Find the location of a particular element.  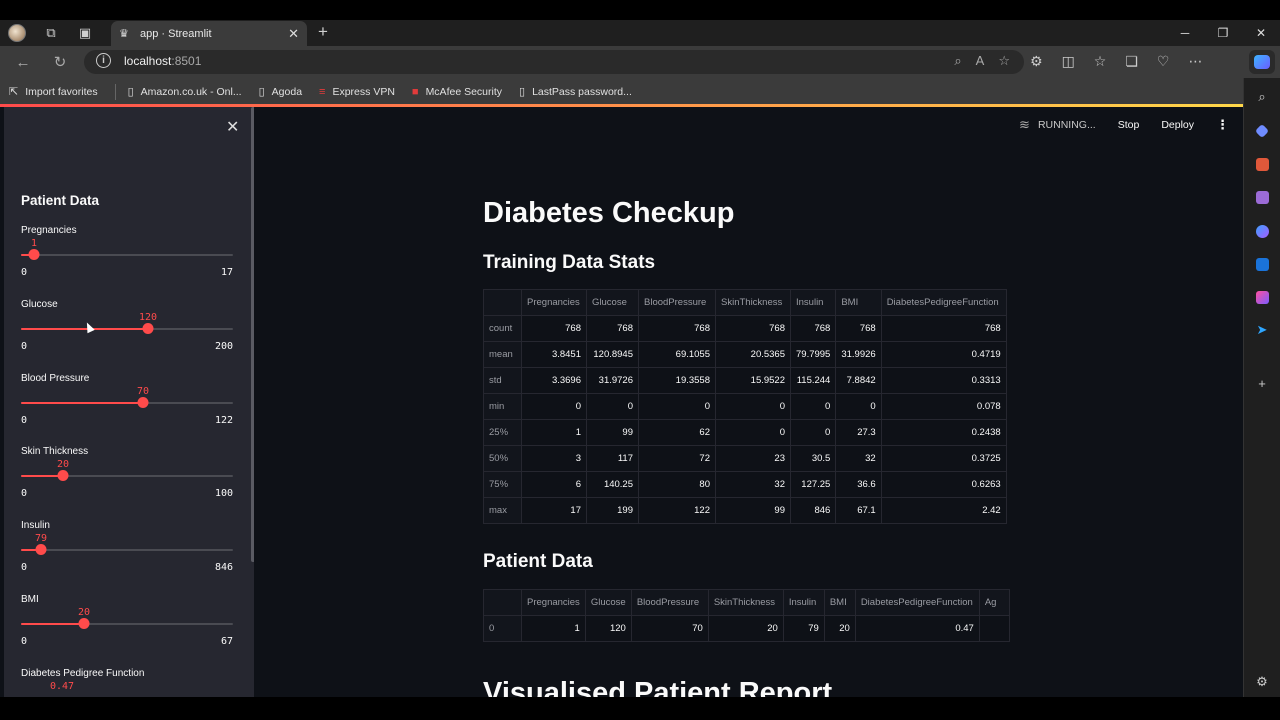

zoom-icon: ⌕ is located at coordinates (957, 61).